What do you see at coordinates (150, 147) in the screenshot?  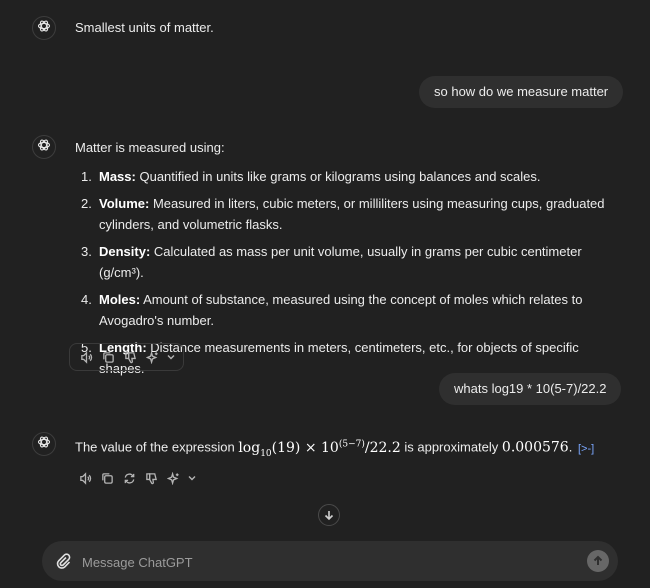 I see `assistant-message-2-intro: Matter is measured using:` at bounding box center [150, 147].